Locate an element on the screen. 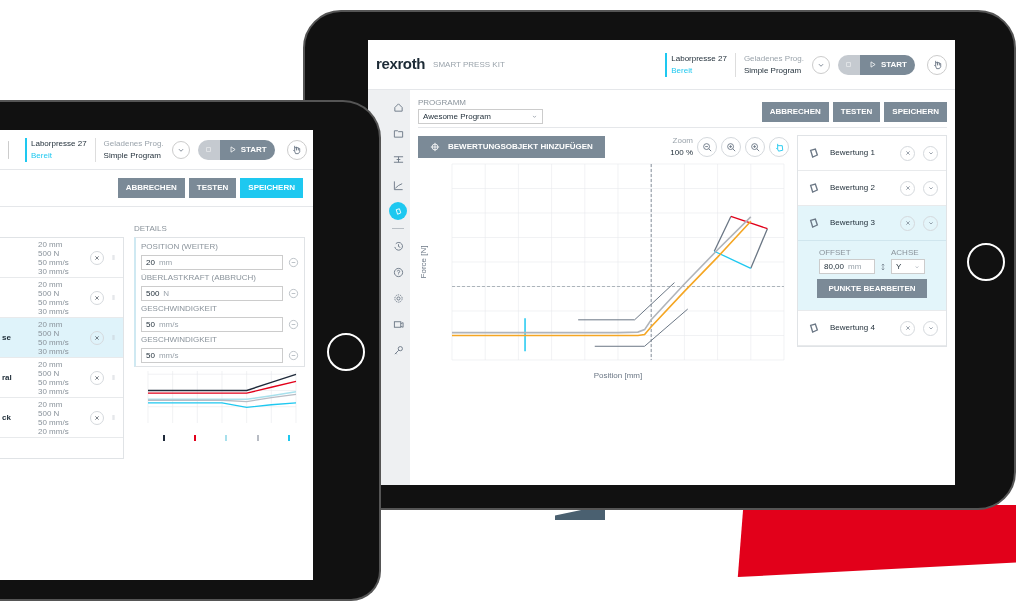 The width and height of the screenshot is (1016, 601). field-label: OFFSET is located at coordinates (835, 253).